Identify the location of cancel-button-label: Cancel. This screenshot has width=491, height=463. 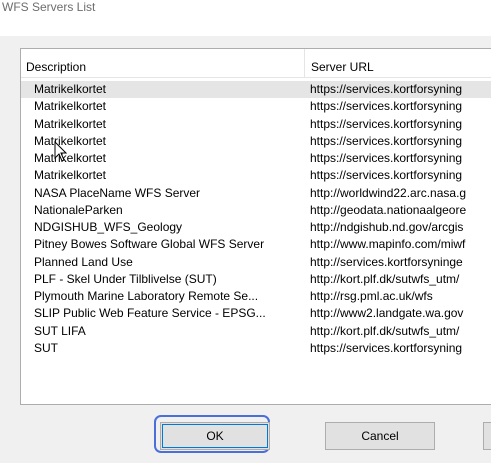
(380, 436).